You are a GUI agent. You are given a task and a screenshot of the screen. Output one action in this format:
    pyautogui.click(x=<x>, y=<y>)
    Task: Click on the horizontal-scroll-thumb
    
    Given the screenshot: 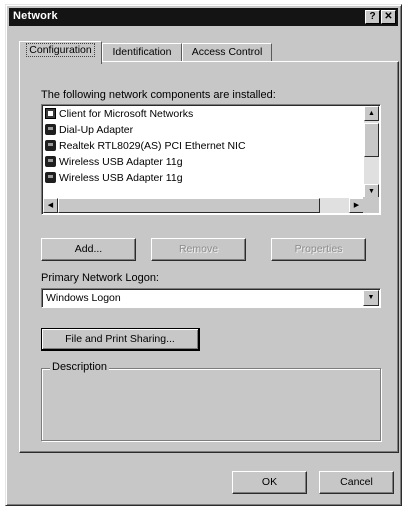 What is the action you would take?
    pyautogui.click(x=189, y=205)
    